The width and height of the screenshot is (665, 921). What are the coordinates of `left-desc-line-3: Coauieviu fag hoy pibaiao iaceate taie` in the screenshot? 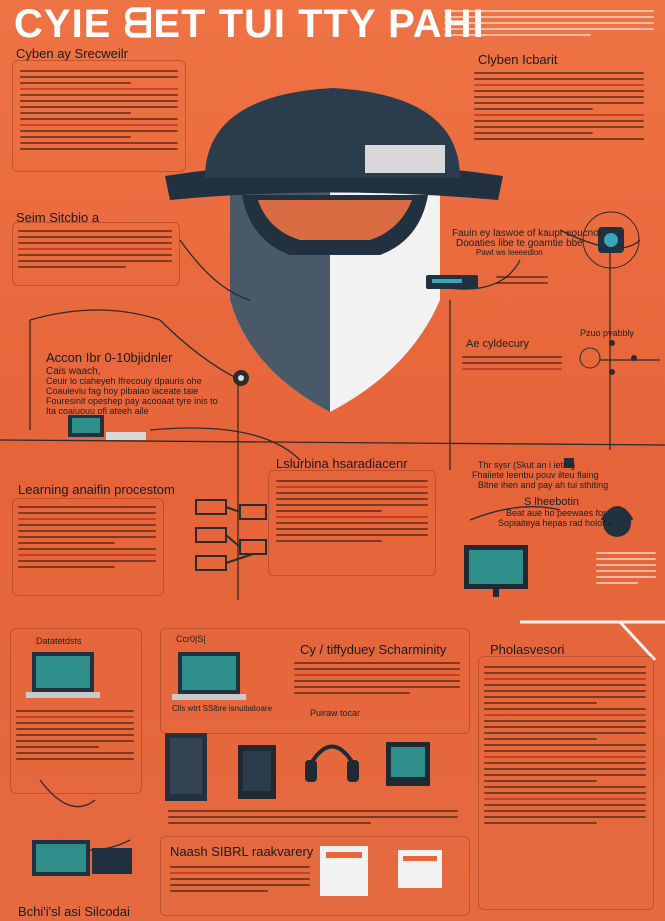 It's located at (122, 391).